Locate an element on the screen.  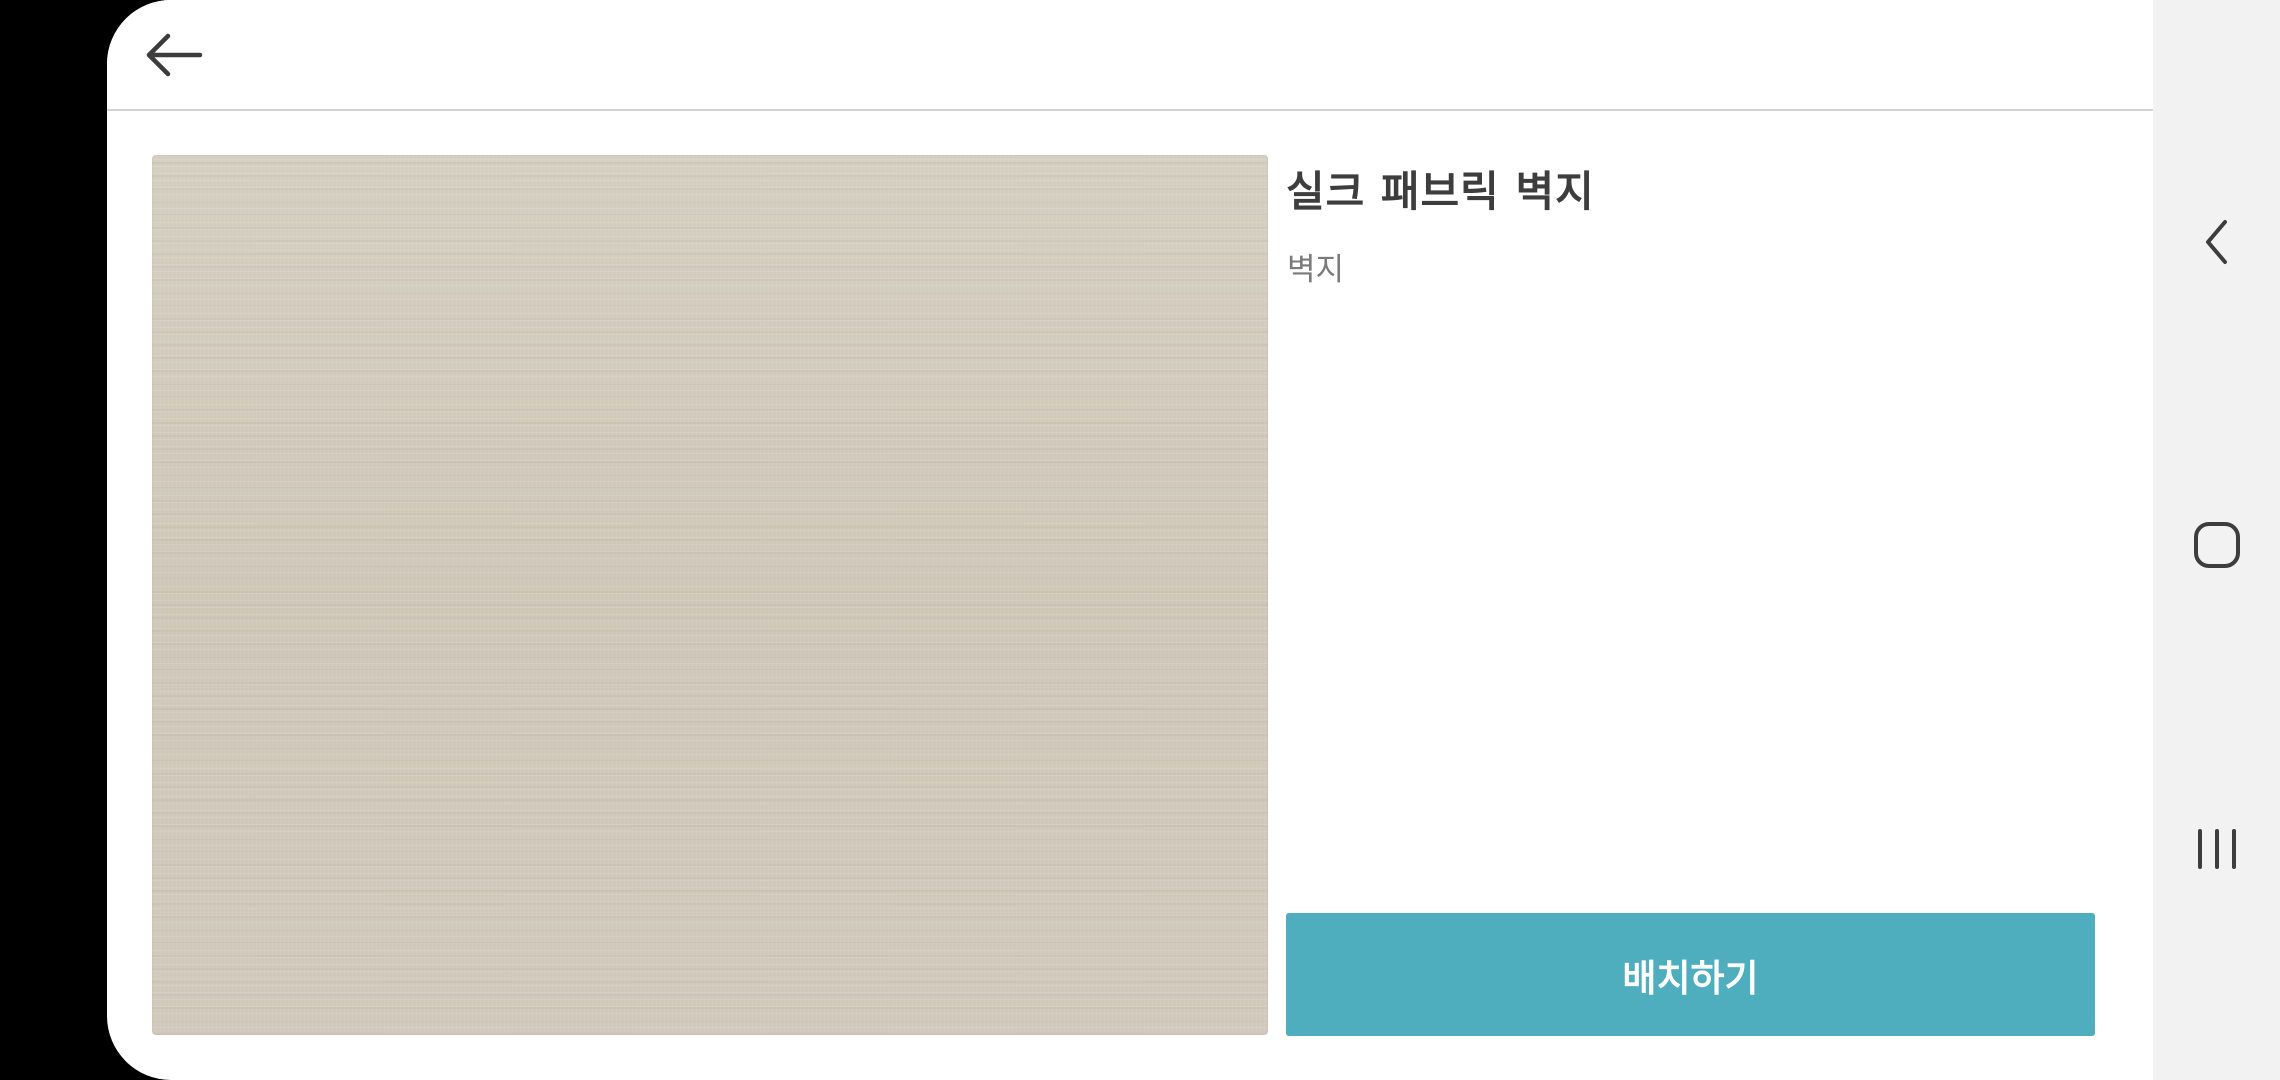
back-button is located at coordinates (174, 55).